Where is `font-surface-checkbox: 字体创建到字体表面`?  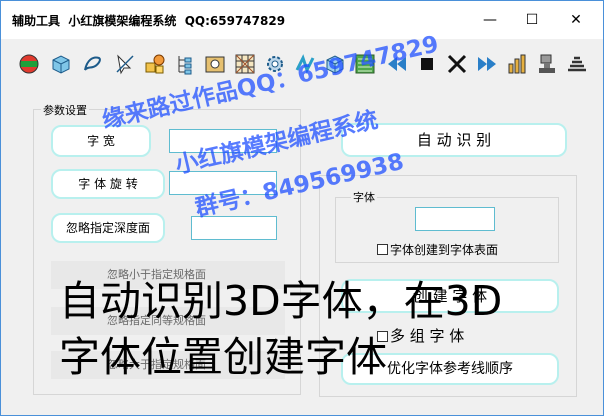
font-surface-checkbox: 字体创建到字体表面 is located at coordinates (437, 249).